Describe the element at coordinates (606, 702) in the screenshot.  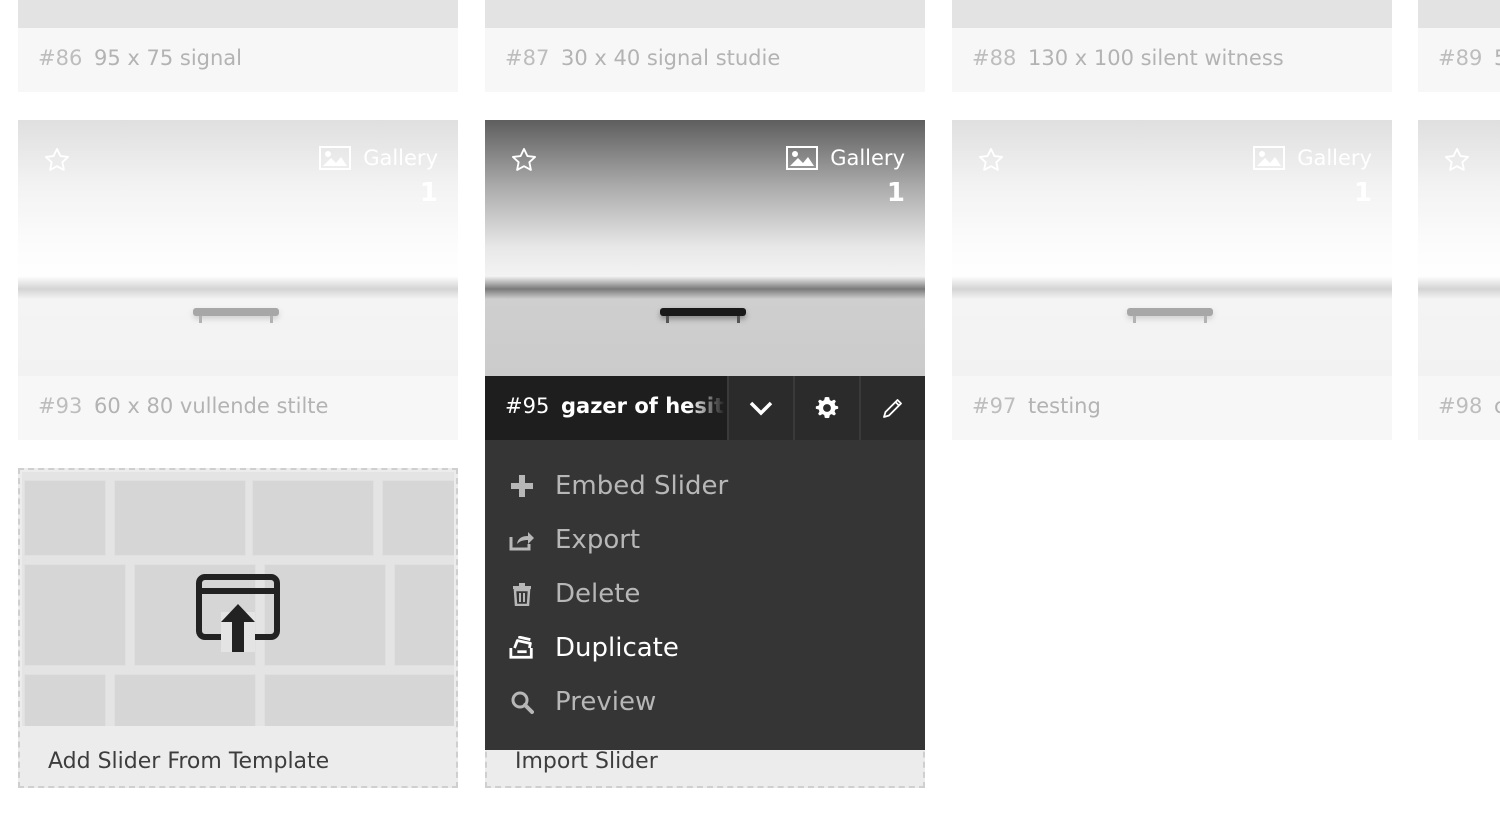
I see `menu-item-label: Preview` at that location.